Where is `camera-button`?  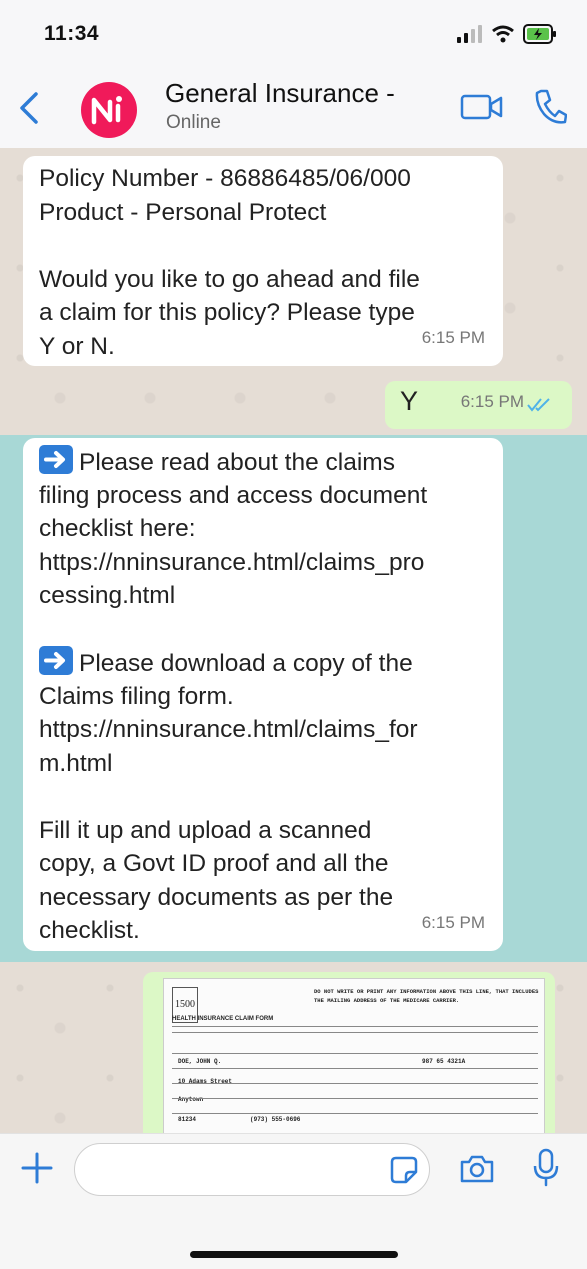 camera-button is located at coordinates (477, 1171).